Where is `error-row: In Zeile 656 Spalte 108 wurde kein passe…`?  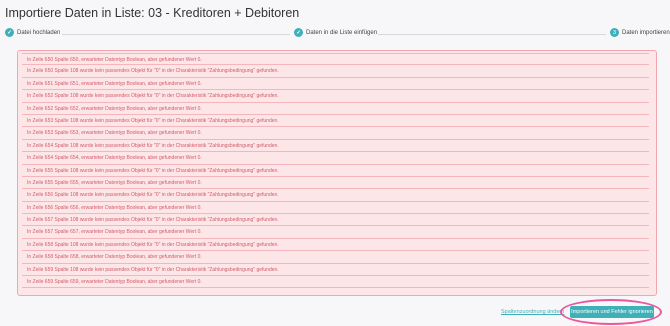 error-row: In Zeile 656 Spalte 108 wurde kein passe… is located at coordinates (335, 195).